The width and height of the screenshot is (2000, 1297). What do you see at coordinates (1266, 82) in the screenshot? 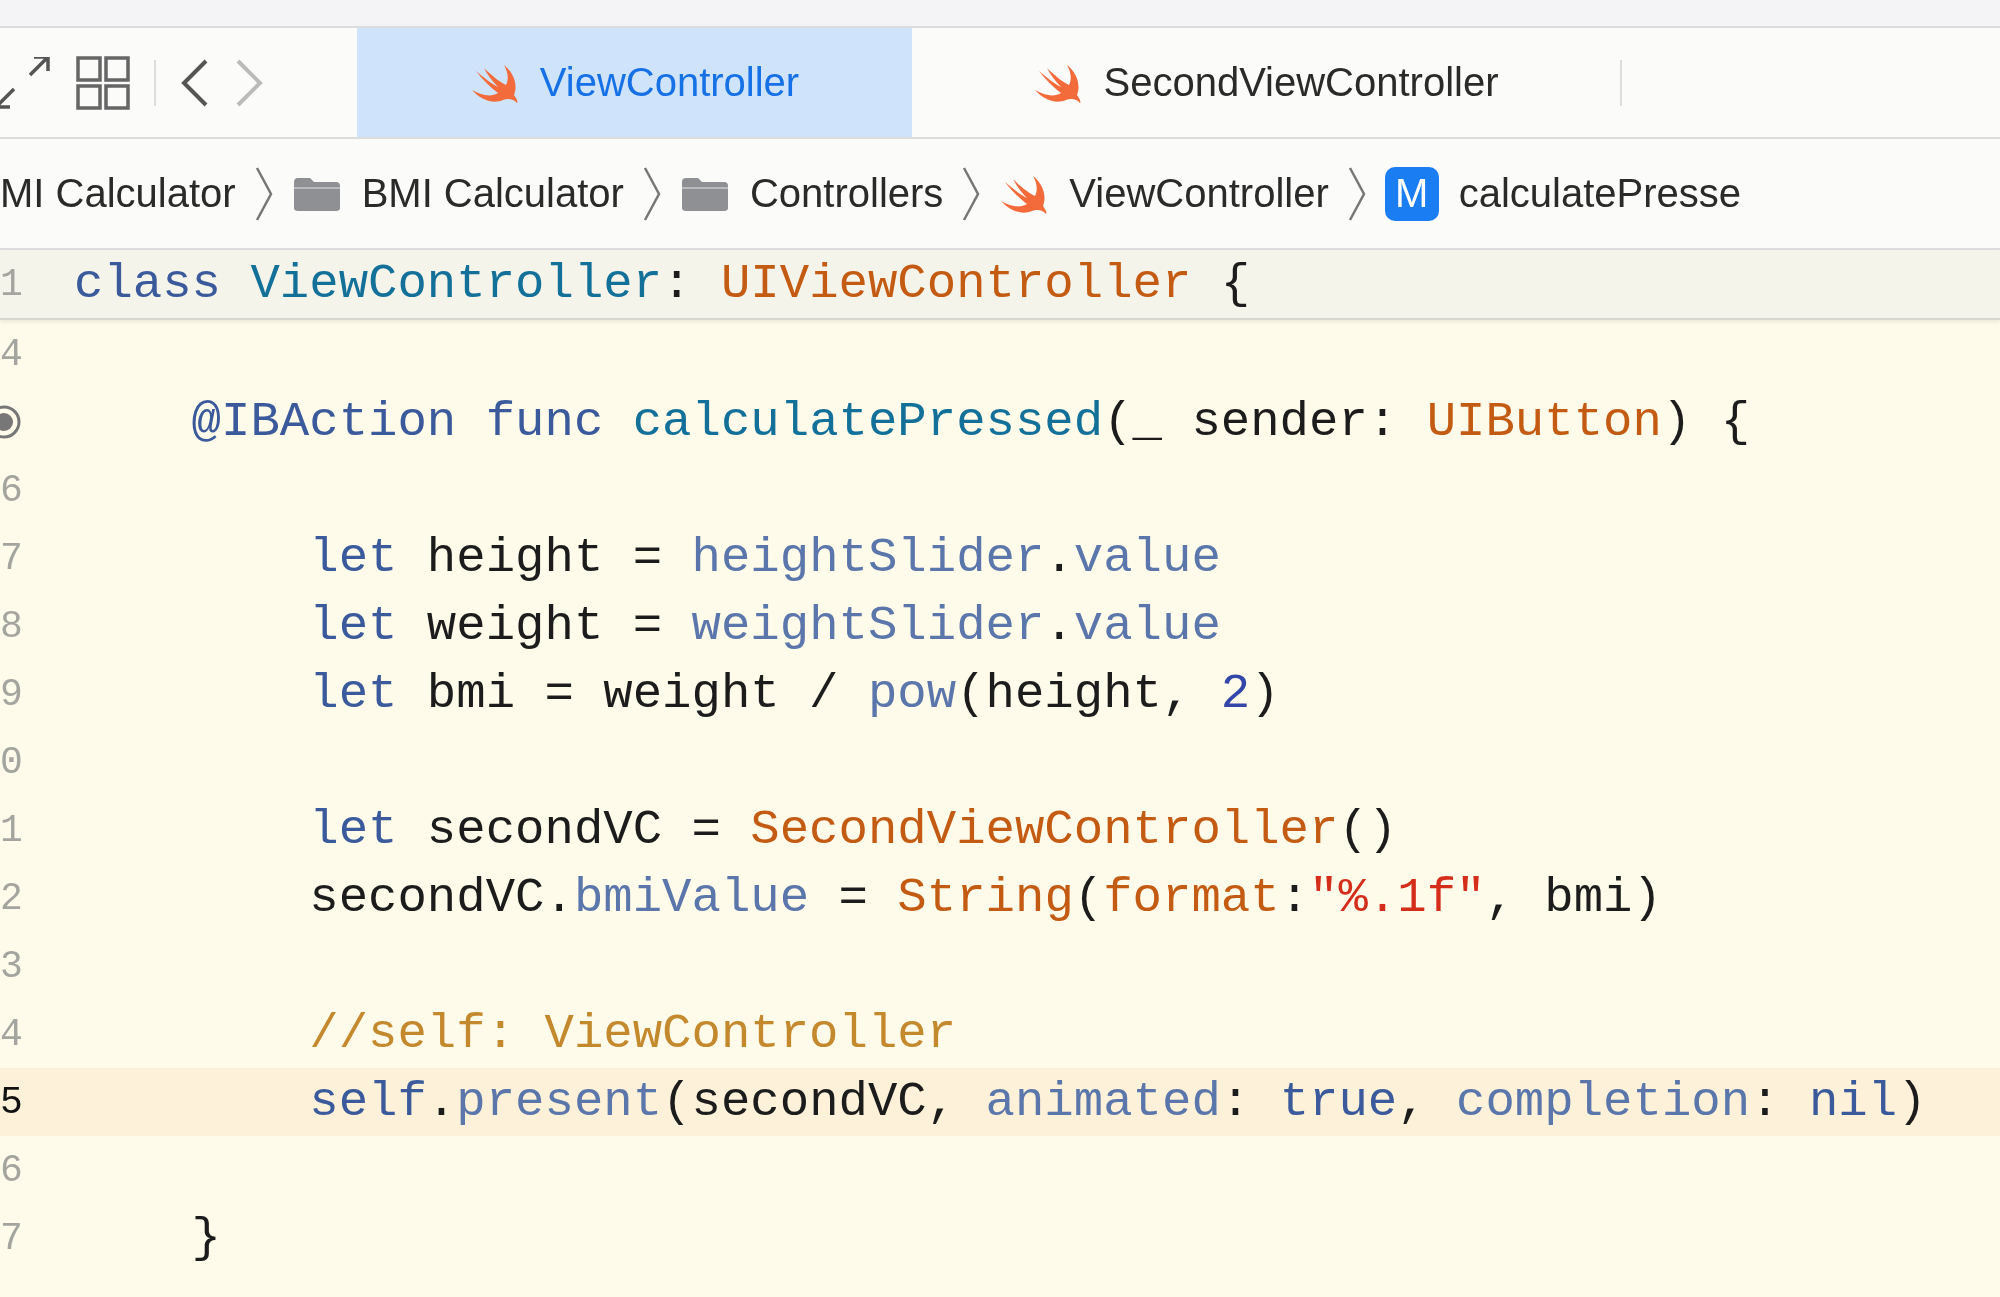
I see `editor-tab: SecondViewController` at bounding box center [1266, 82].